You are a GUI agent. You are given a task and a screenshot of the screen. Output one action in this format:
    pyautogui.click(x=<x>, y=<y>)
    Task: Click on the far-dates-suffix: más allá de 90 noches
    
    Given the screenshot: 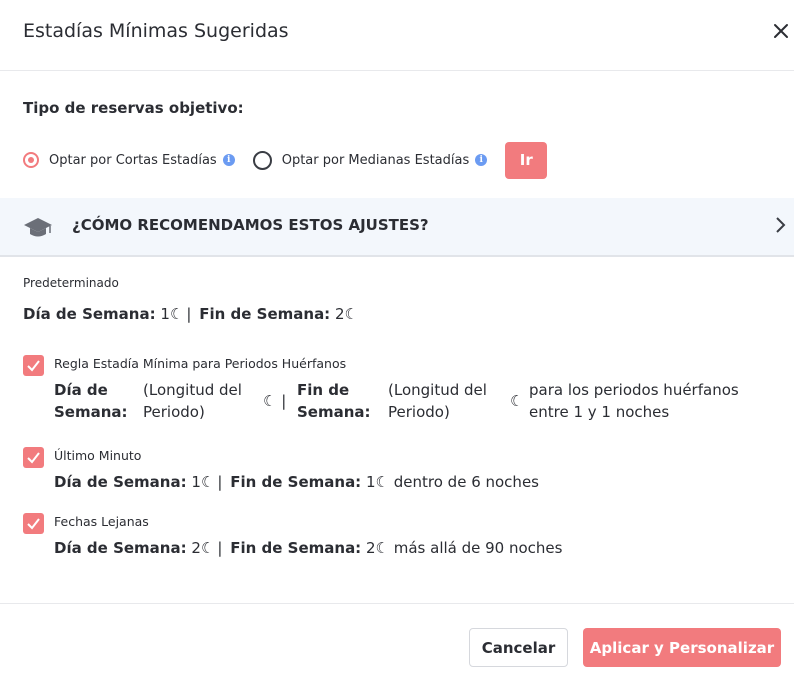 What is the action you would take?
    pyautogui.click(x=478, y=548)
    